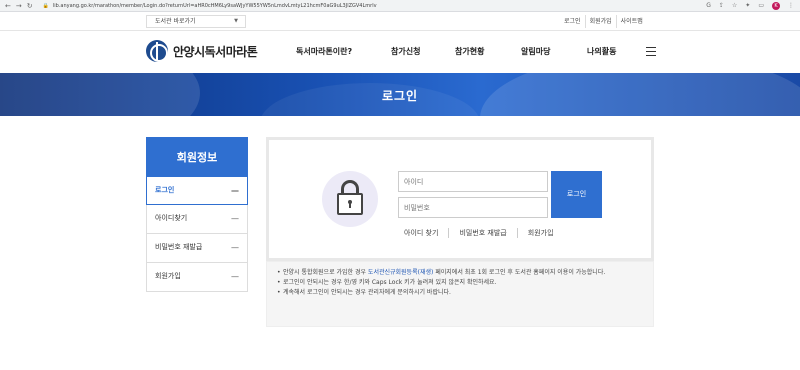  Describe the element at coordinates (400, 21) in the screenshot. I see `utility-bar: 도서관 바로가기 ▼ 로그인 회원가입 사이트맵` at that location.